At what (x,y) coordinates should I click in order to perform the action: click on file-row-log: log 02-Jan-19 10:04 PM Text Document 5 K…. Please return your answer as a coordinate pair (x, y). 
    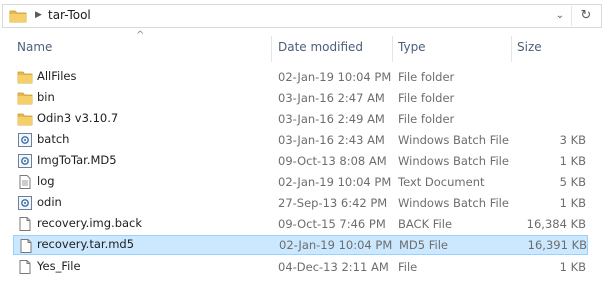
    Looking at the image, I should click on (300, 182).